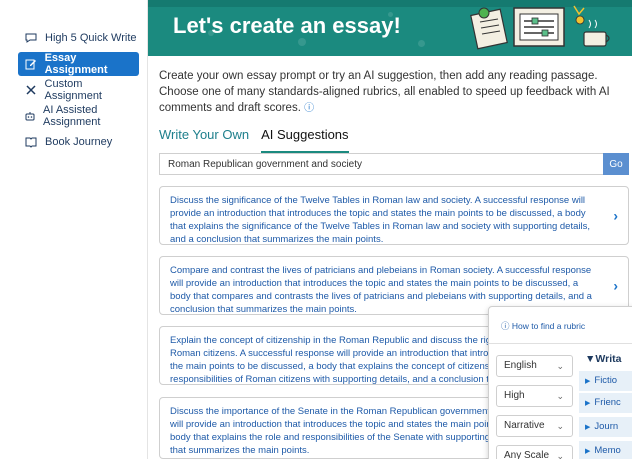  I want to click on sidebar-item-essay: Essay Assignment, so click(78, 64).